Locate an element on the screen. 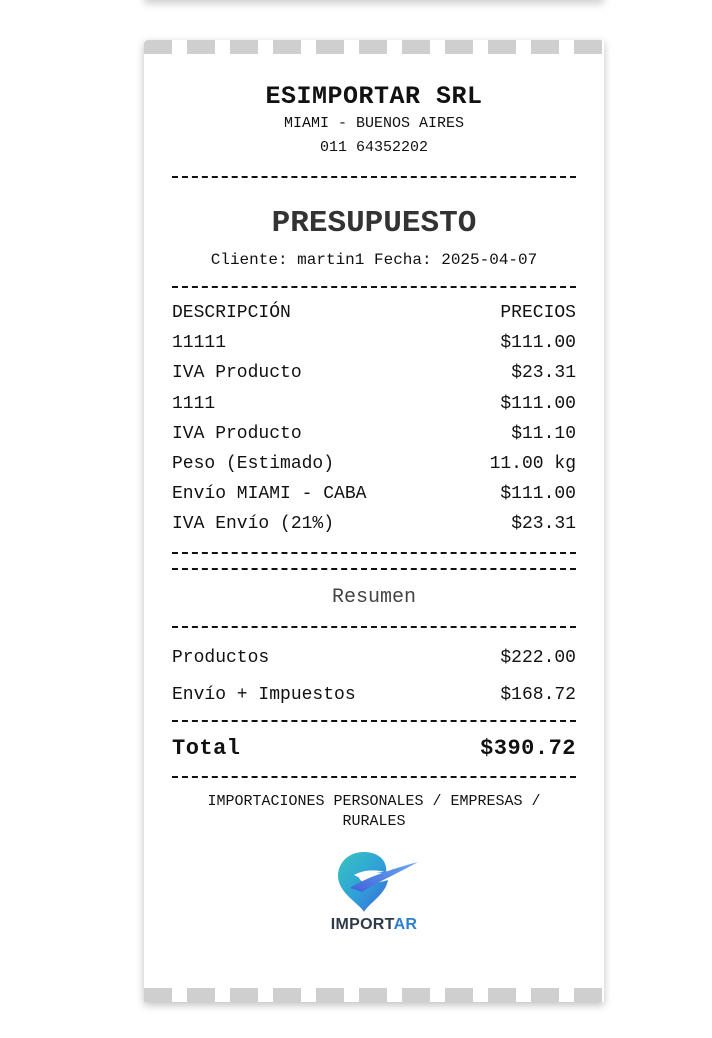 The image size is (712, 1038). summary-label: Envío + Impuestos is located at coordinates (264, 694).